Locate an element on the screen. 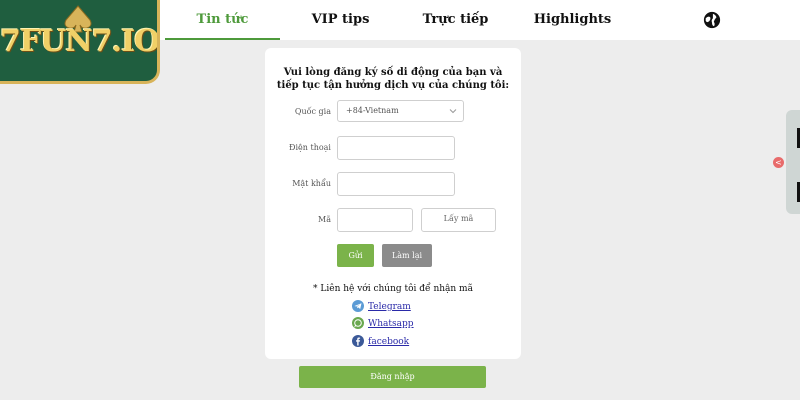  nav-tab-news: Tin tức is located at coordinates (222, 20).